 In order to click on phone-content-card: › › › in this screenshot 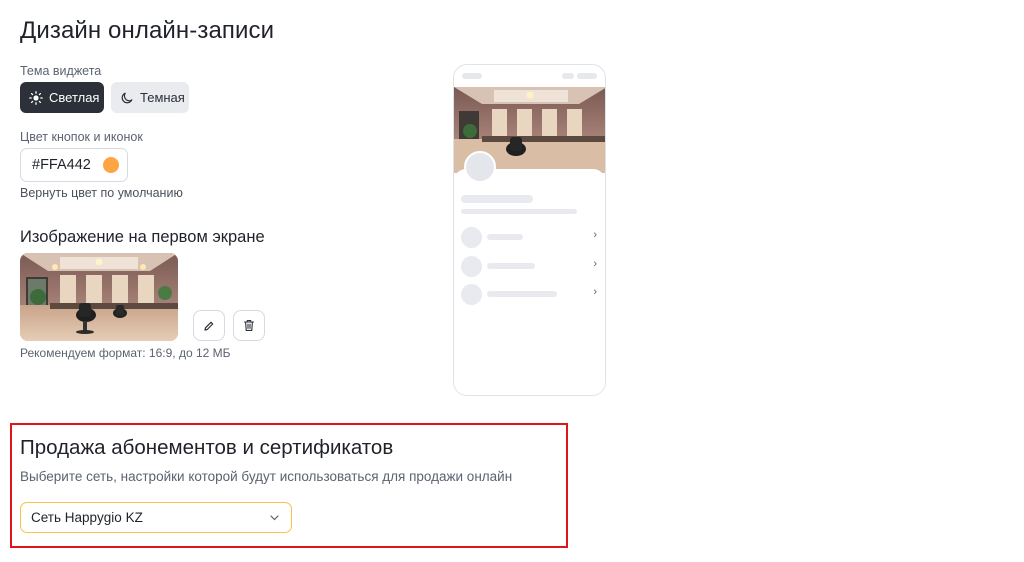, I will do `click(529, 282)`.